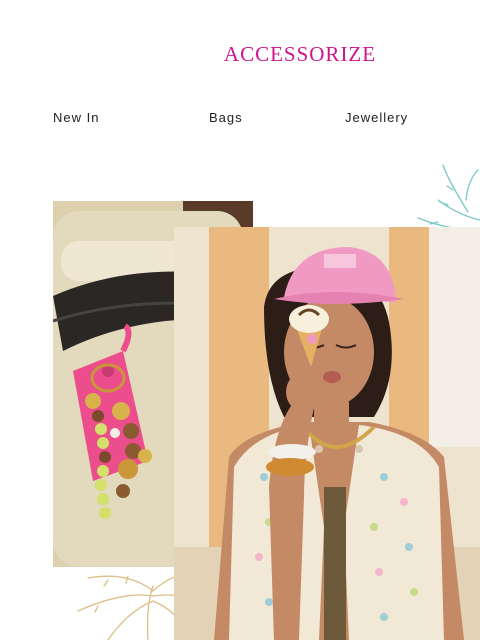  What do you see at coordinates (76, 117) in the screenshot?
I see `nav-new-in: New In` at bounding box center [76, 117].